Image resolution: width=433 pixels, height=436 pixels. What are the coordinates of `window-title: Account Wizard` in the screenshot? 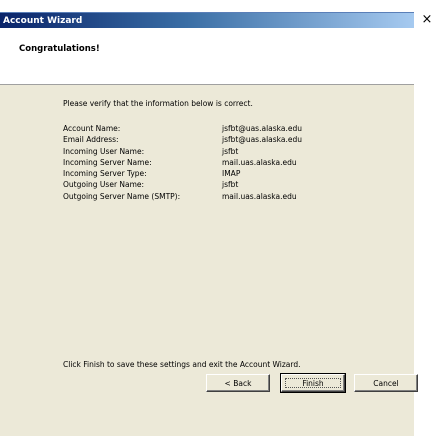 It's located at (43, 21).